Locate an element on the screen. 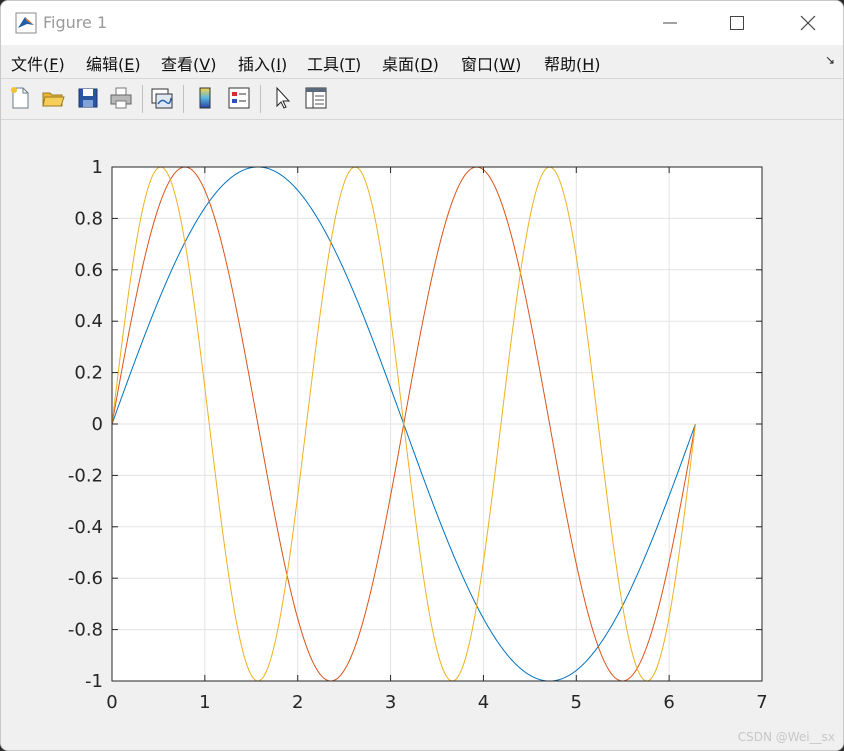 The image size is (844, 751). colorbar-button is located at coordinates (205, 98).